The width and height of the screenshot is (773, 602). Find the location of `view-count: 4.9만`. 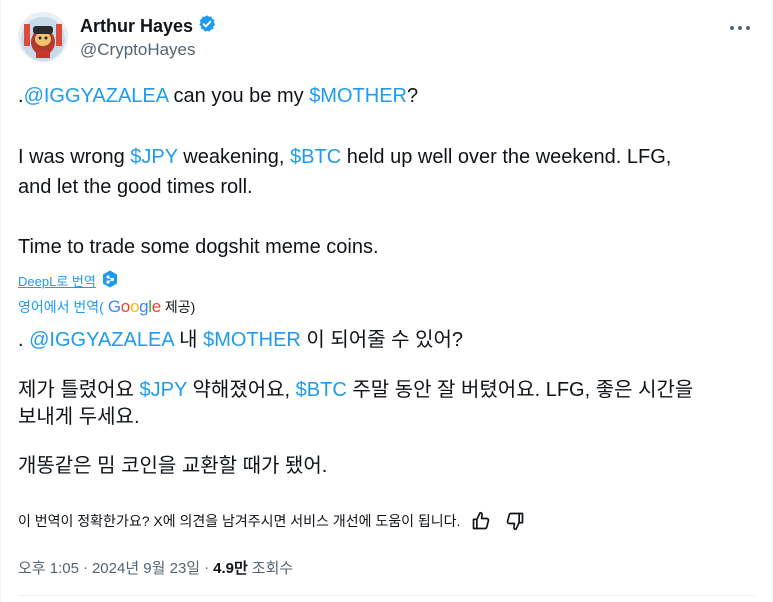

view-count: 4.9만 is located at coordinates (230, 568).